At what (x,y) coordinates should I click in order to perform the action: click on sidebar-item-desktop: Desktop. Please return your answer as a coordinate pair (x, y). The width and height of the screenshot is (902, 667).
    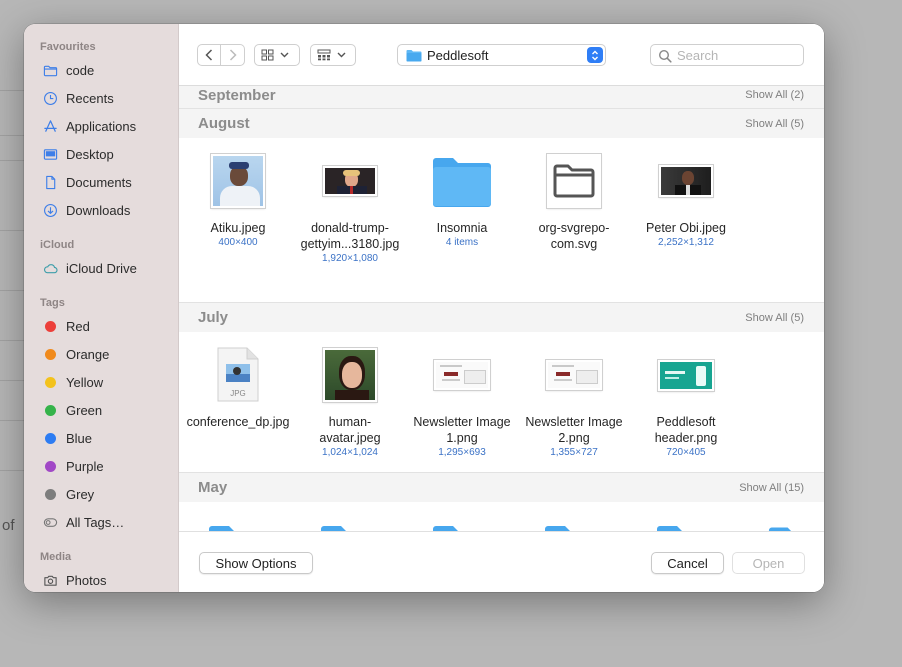
    Looking at the image, I should click on (101, 154).